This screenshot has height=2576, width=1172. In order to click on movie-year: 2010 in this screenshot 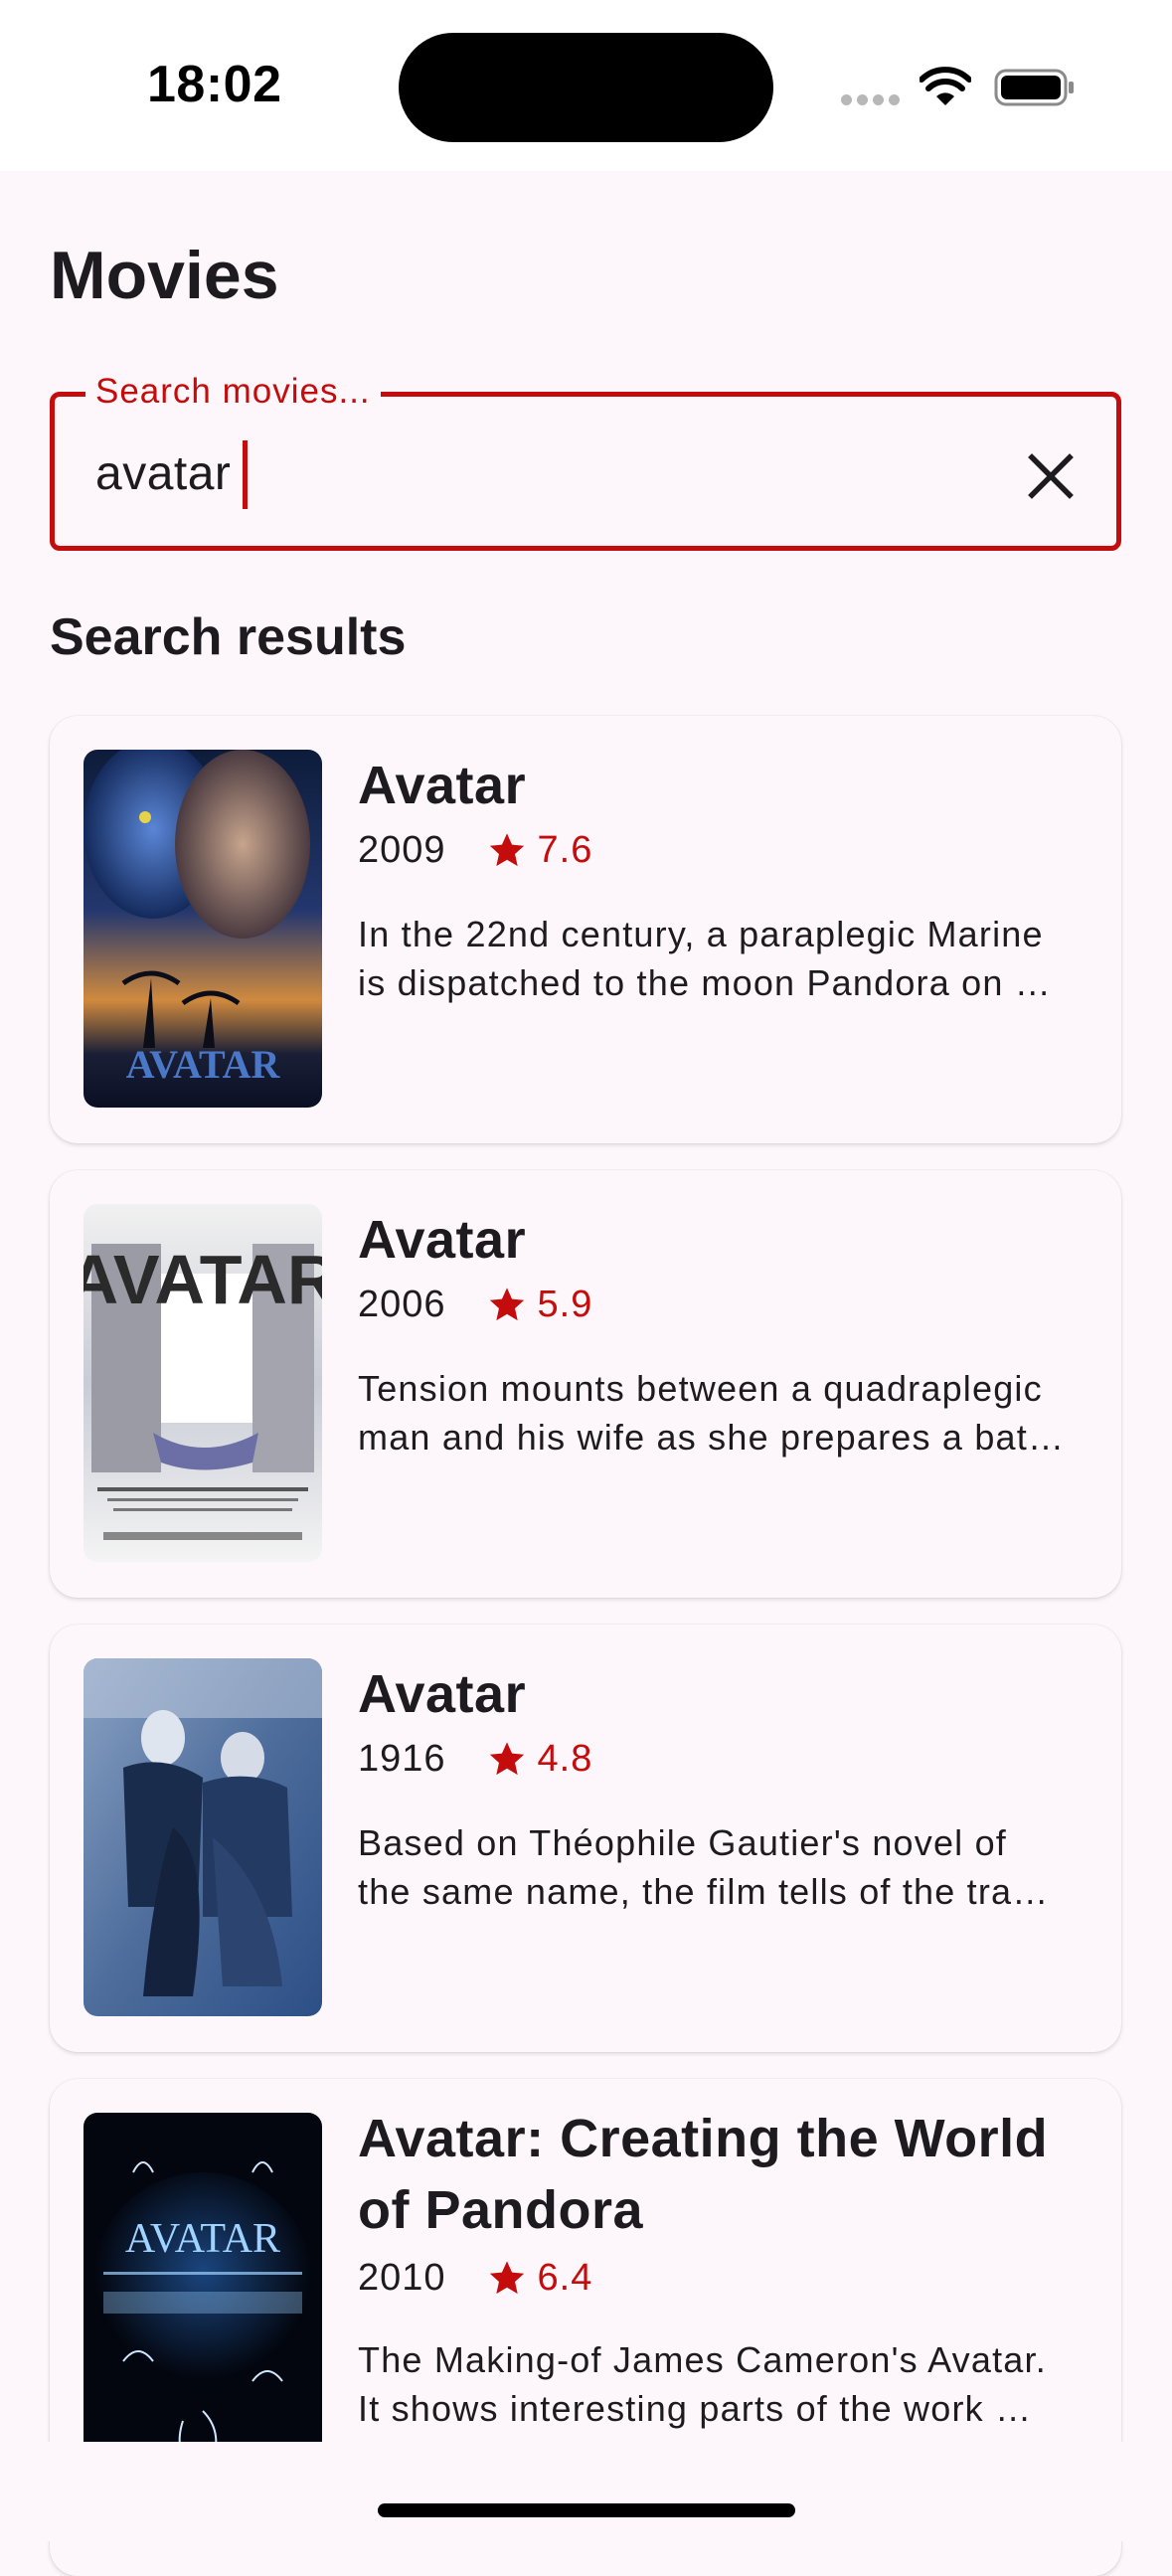, I will do `click(402, 2277)`.